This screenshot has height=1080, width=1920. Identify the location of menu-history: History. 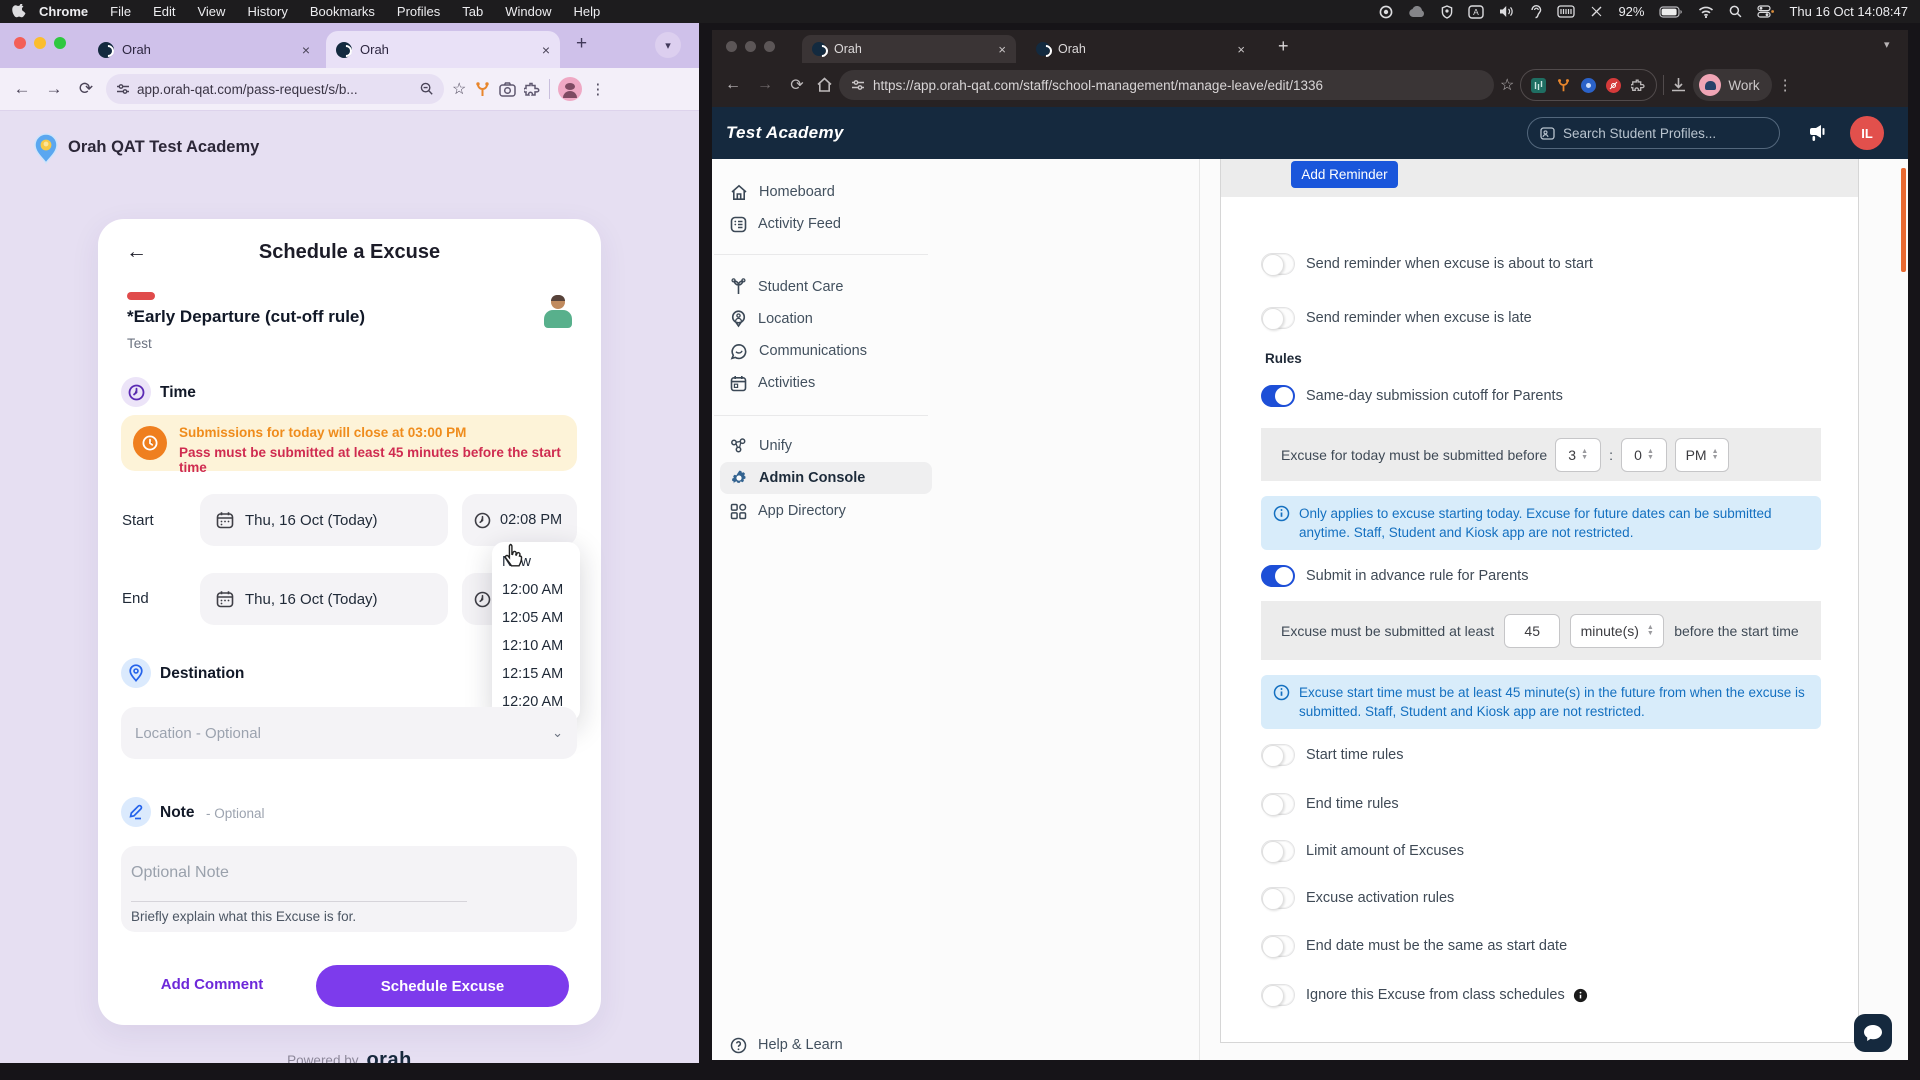
(267, 11).